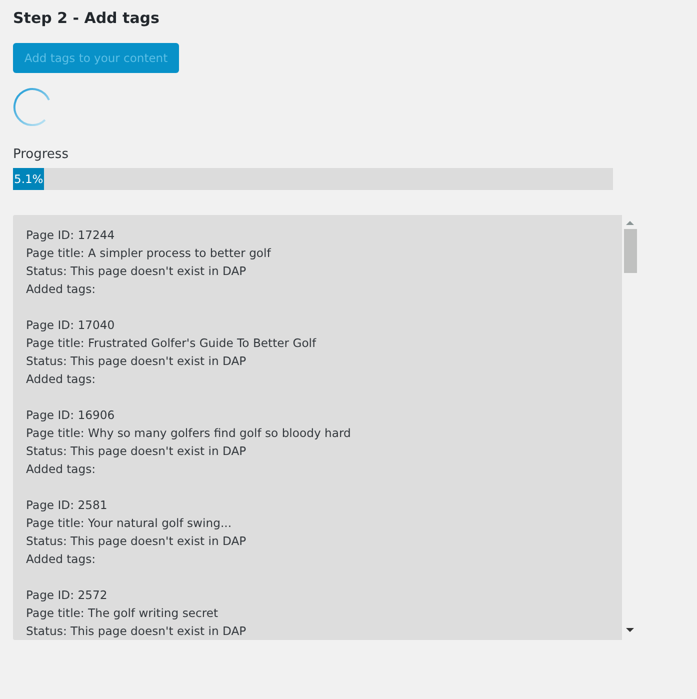 This screenshot has height=699, width=697. What do you see at coordinates (29, 179) in the screenshot?
I see `progress-percentage: 5.1%` at bounding box center [29, 179].